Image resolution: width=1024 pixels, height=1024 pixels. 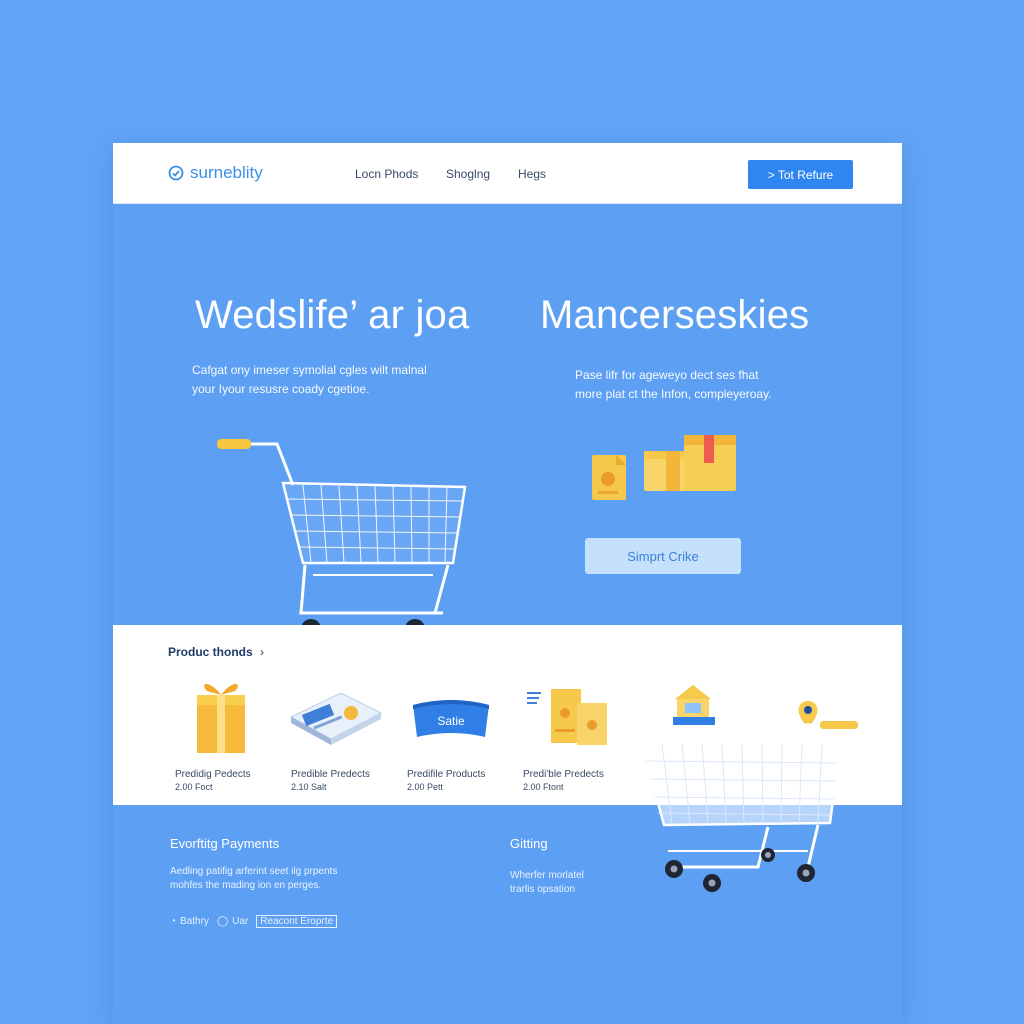 I want to click on nav-link-1: Locn Phods, so click(x=386, y=174).